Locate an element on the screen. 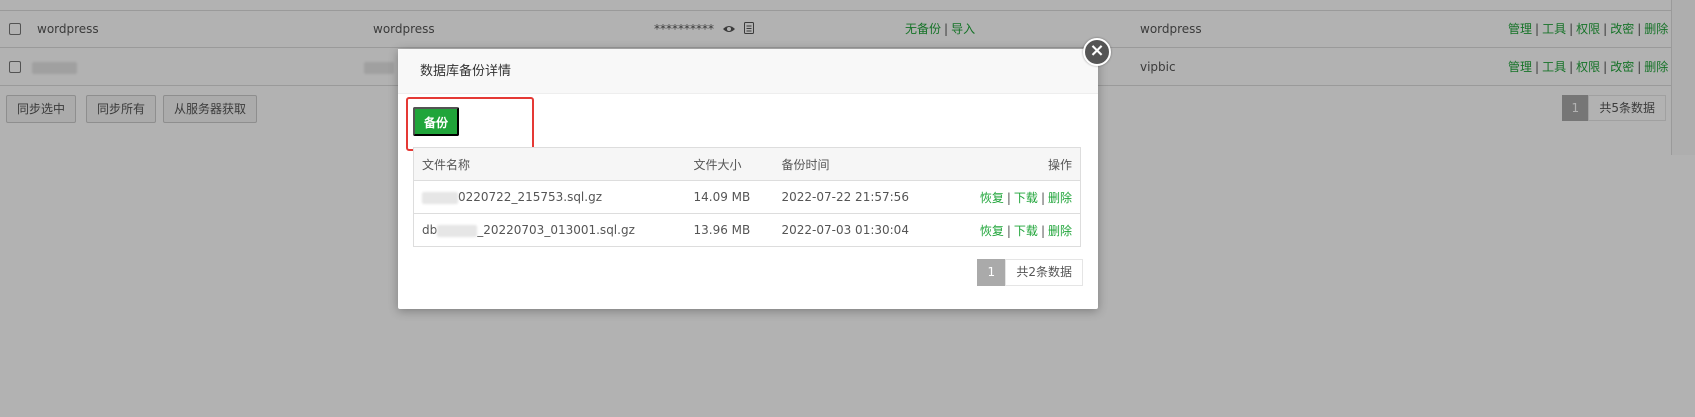 Image resolution: width=1695 pixels, height=417 pixels. backup-button: 备份 is located at coordinates (436, 121).